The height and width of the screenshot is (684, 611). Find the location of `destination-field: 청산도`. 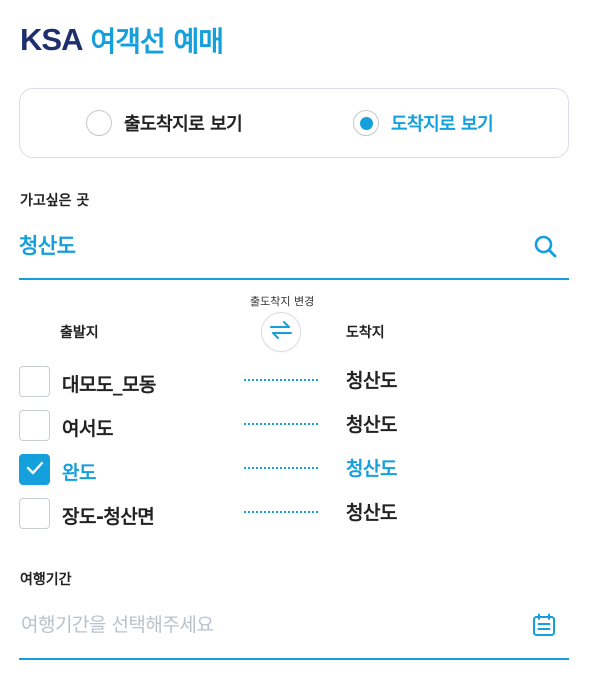

destination-field: 청산도 is located at coordinates (294, 251).